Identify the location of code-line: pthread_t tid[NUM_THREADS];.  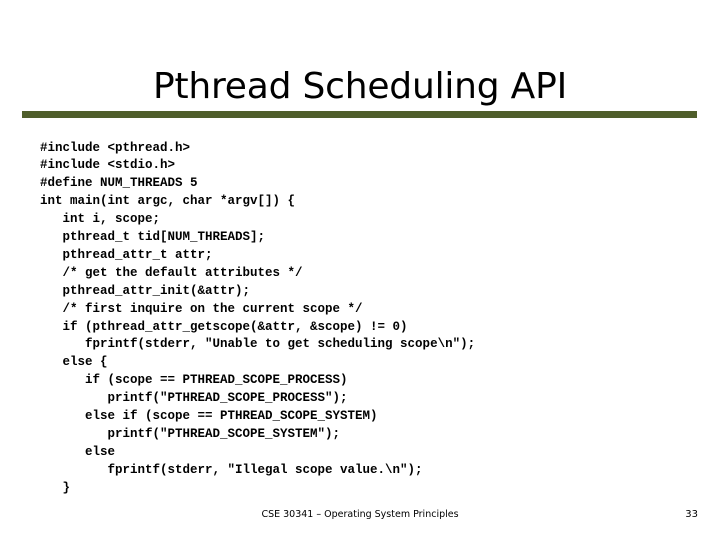
(153, 237).